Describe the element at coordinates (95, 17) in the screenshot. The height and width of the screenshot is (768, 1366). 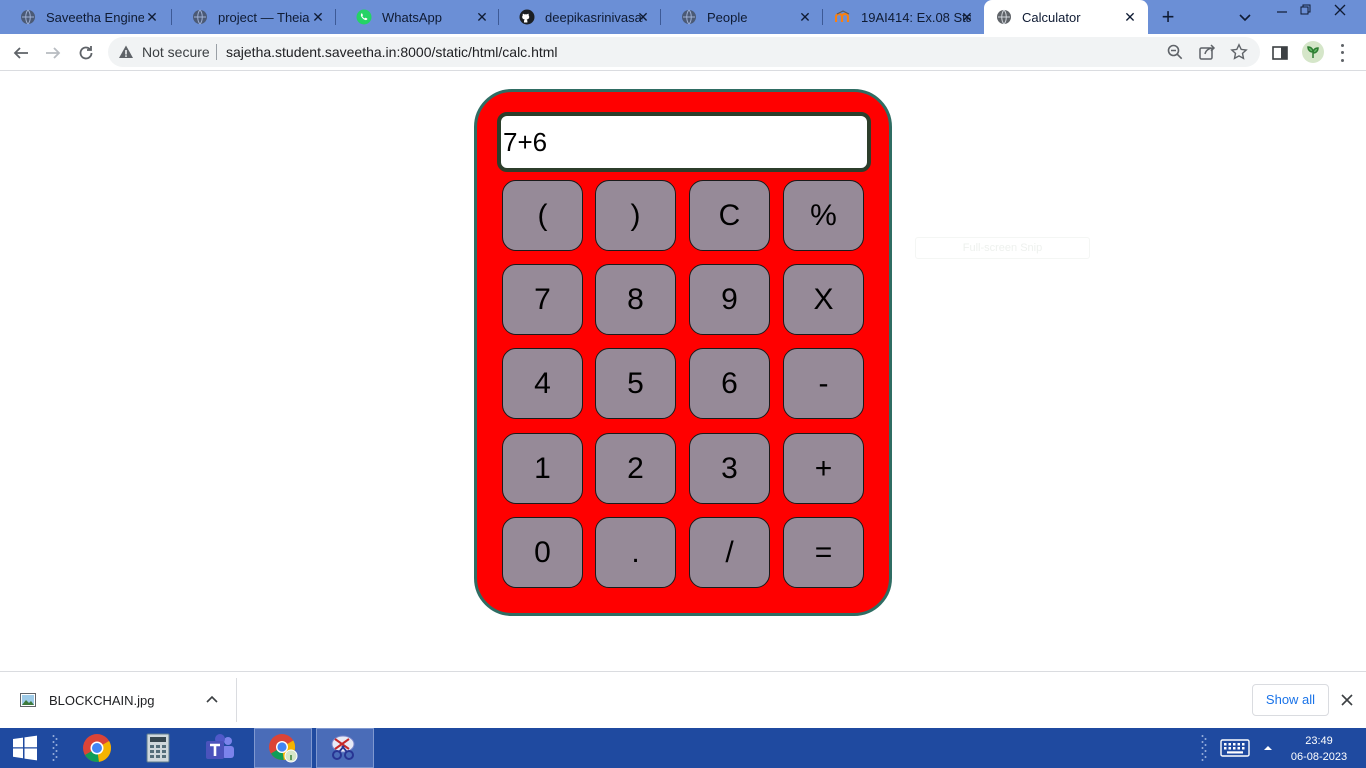
I see `tab-title: Saveetha Engineer` at that location.